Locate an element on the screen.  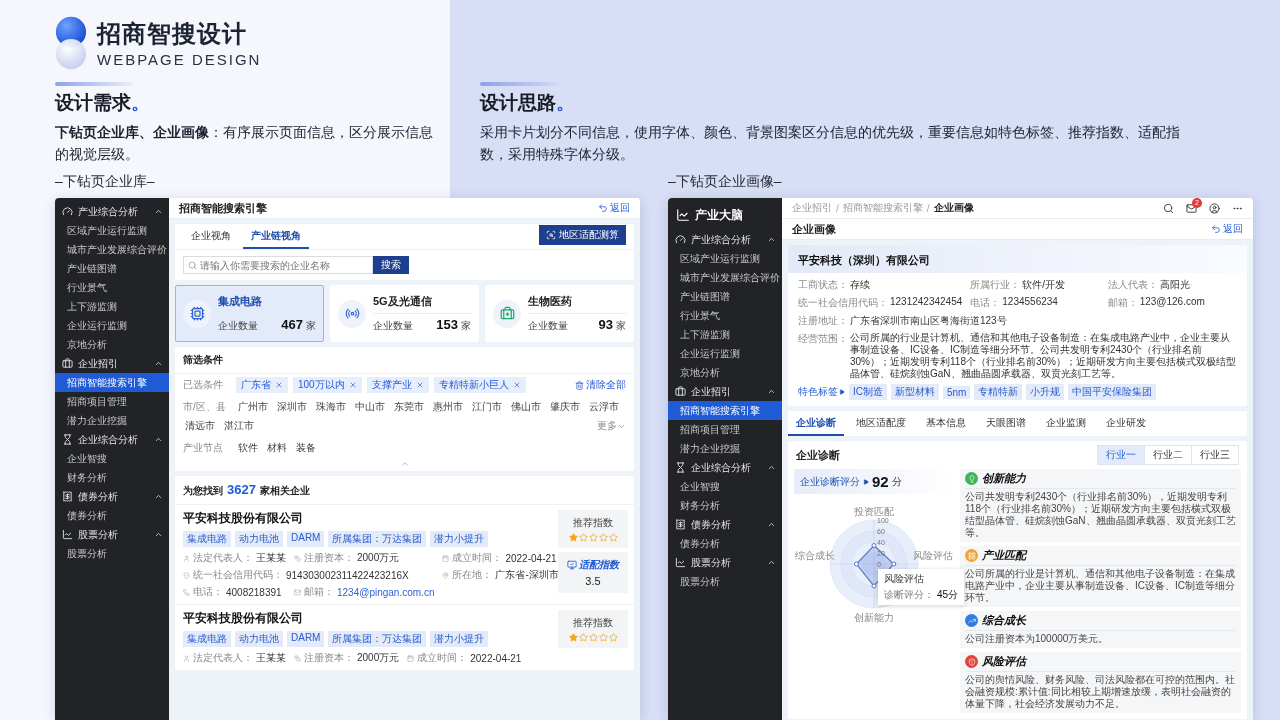
field-value: 1231242342454 is located at coordinates (926, 302).